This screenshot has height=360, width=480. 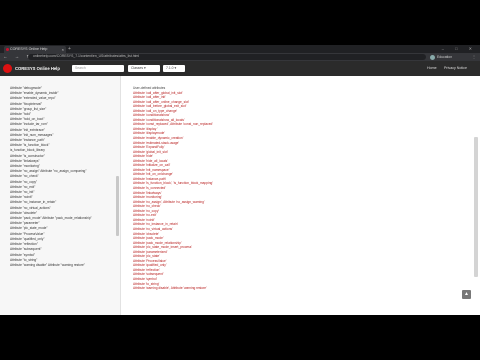 I want to click on site-name: CORESYS Online Help, so click(x=37, y=68).